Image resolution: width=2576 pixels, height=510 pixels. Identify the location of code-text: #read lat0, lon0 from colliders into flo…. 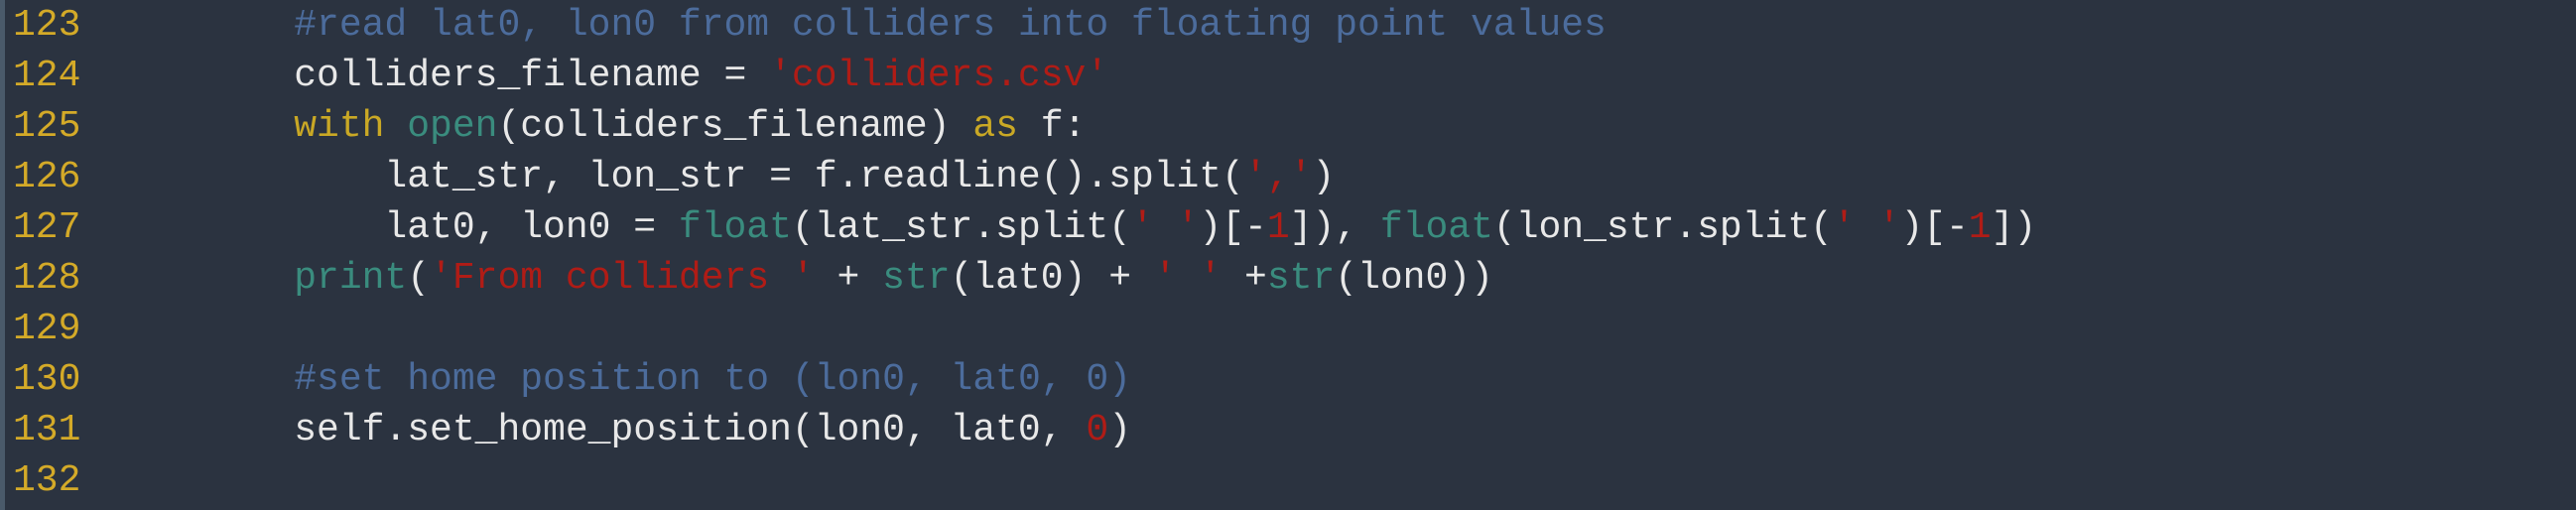
(905, 25).